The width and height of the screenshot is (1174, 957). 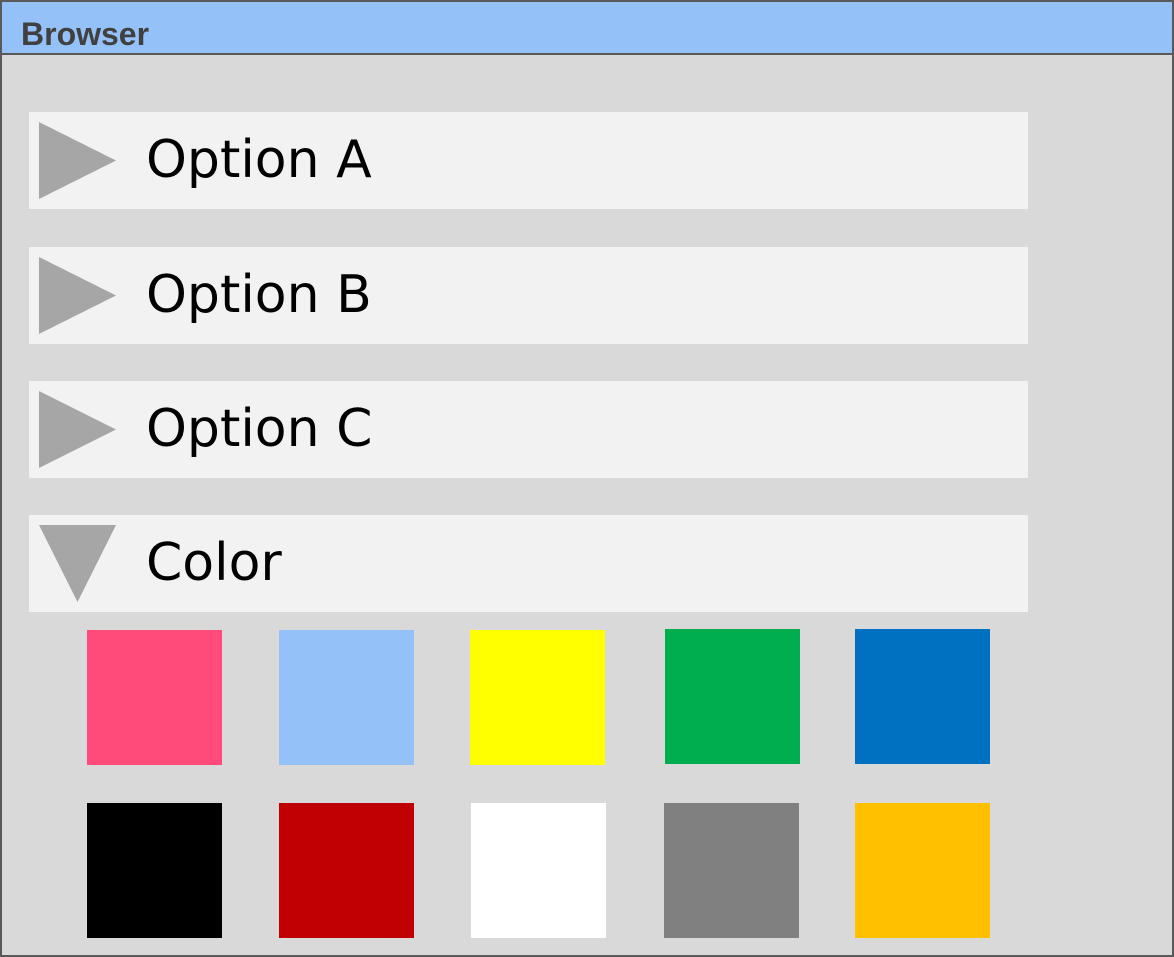 What do you see at coordinates (346, 870) in the screenshot?
I see `color-swatch-red` at bounding box center [346, 870].